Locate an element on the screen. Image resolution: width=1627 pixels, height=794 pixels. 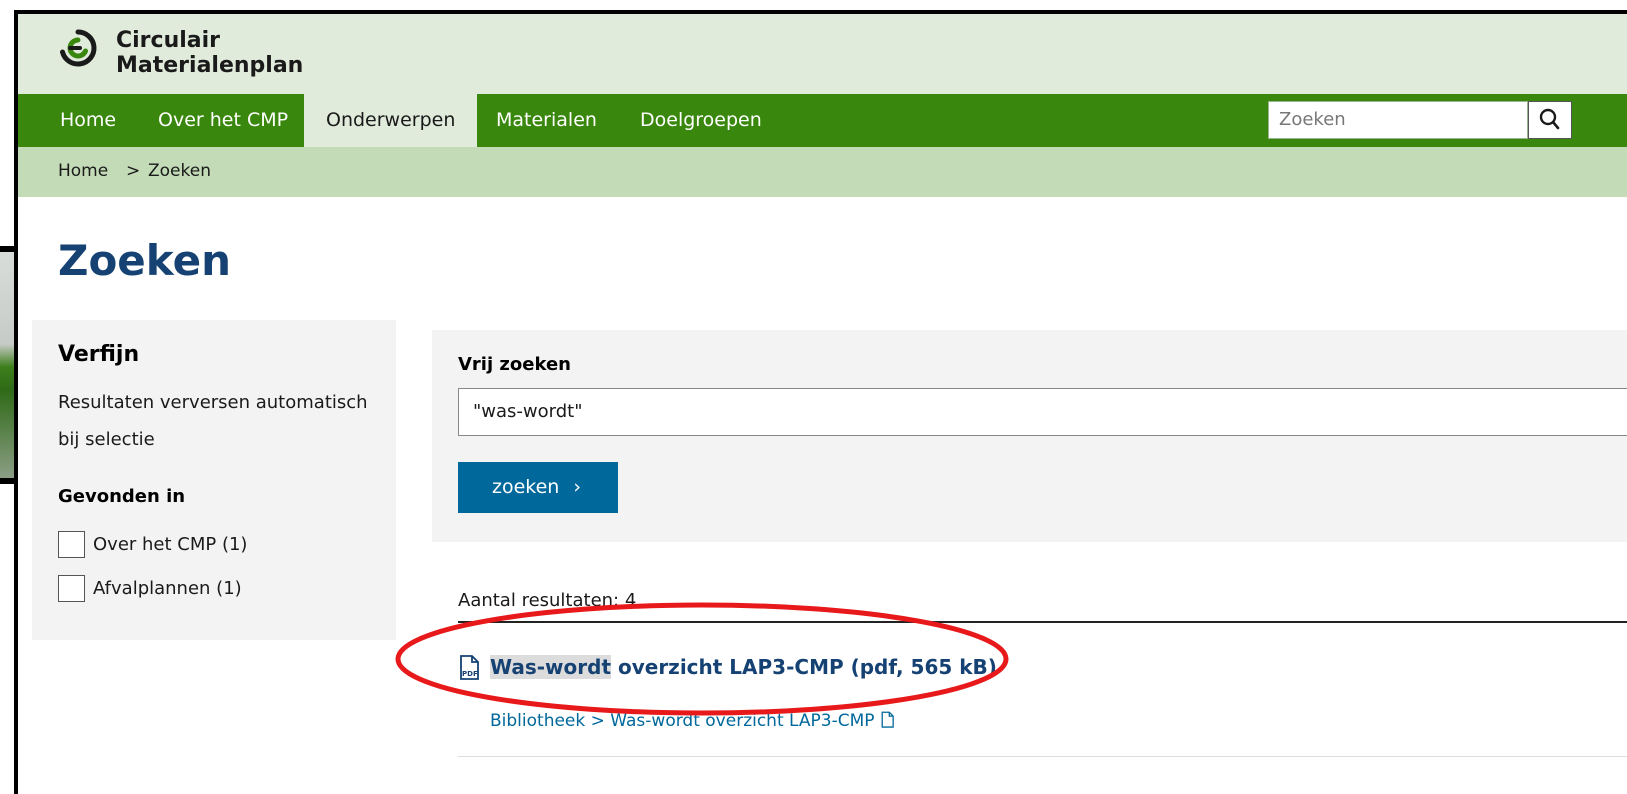
filter-label: Afvalplannen (1) is located at coordinates (167, 588).